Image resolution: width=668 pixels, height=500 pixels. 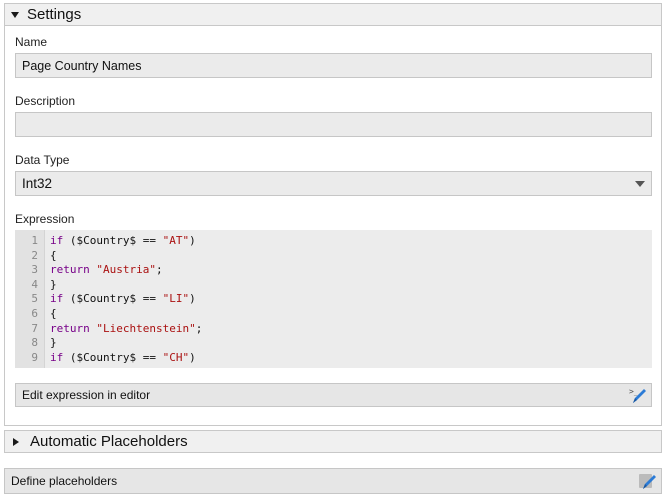 What do you see at coordinates (176, 240) in the screenshot?
I see `code-string: "AT"` at bounding box center [176, 240].